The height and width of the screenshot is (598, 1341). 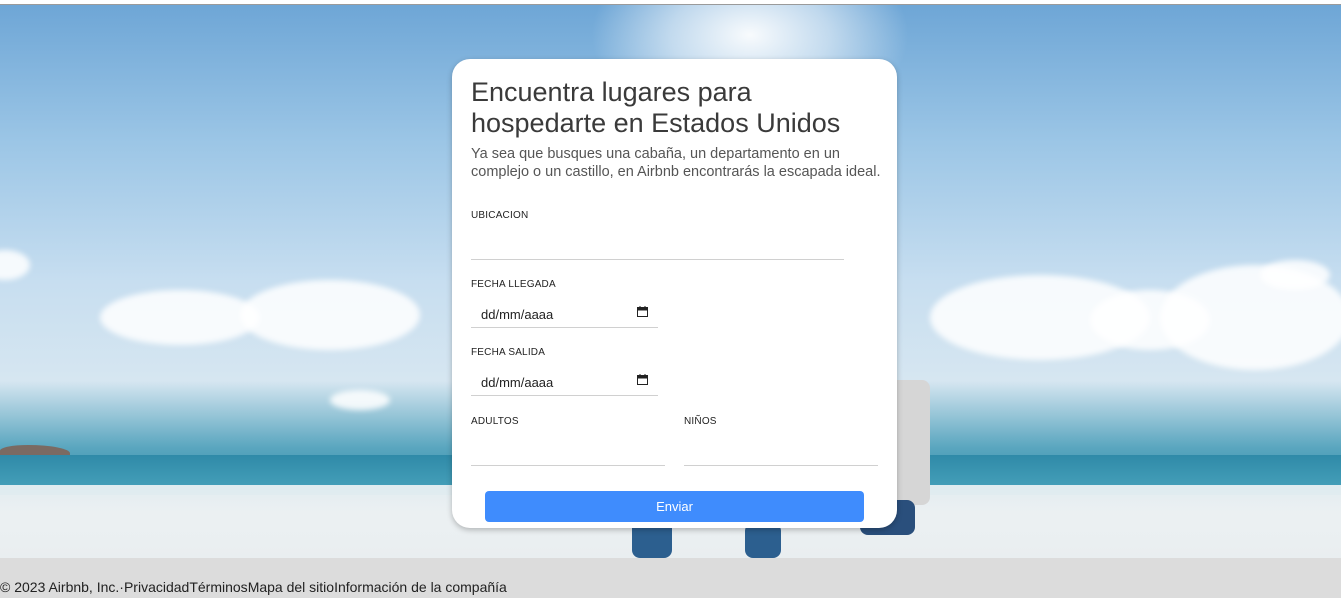 I want to click on arrival-date-label: FECHA LLEGADA, so click(x=513, y=284).